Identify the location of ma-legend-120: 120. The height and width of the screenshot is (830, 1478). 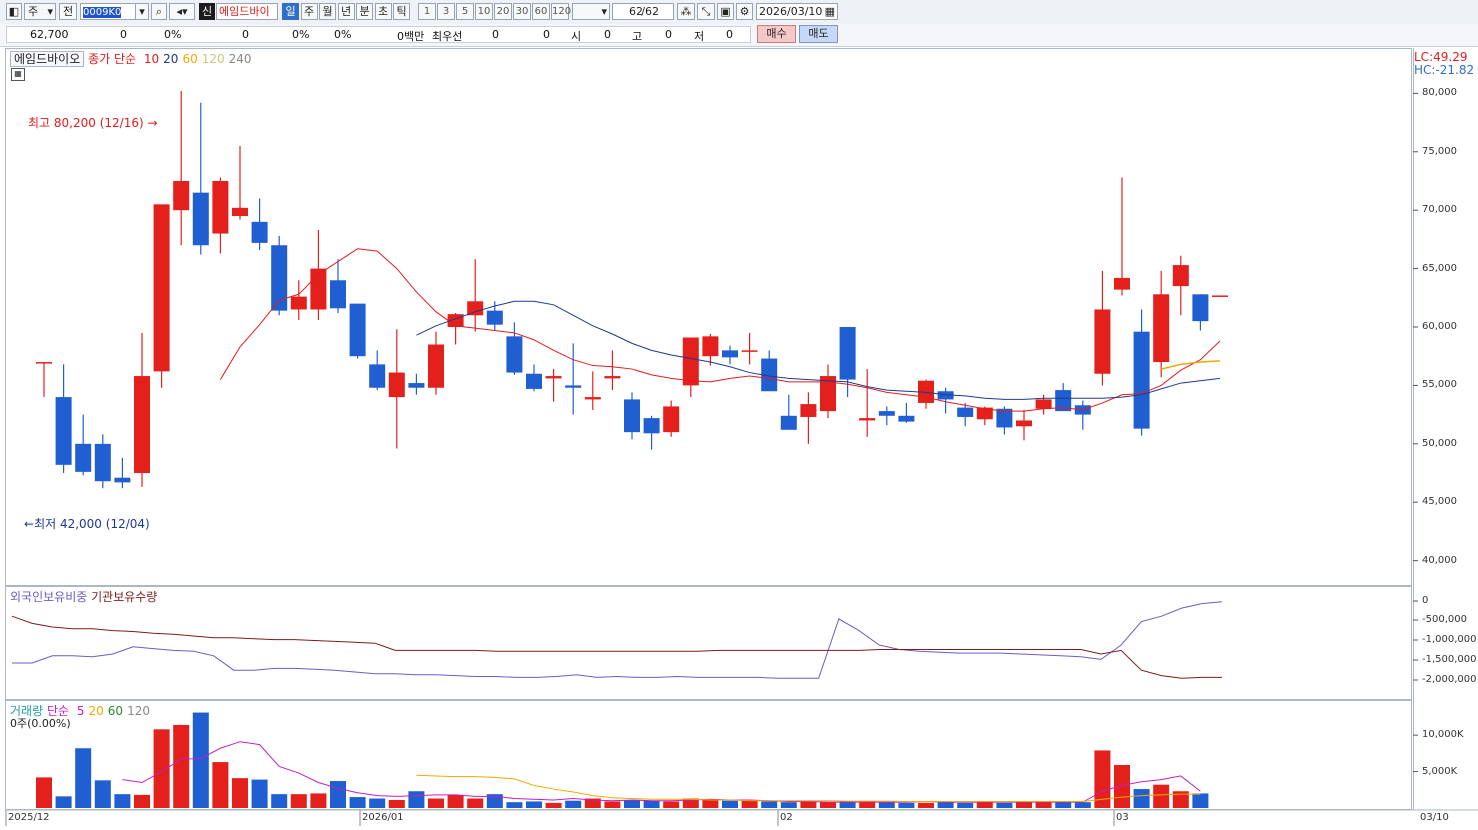
(213, 59).